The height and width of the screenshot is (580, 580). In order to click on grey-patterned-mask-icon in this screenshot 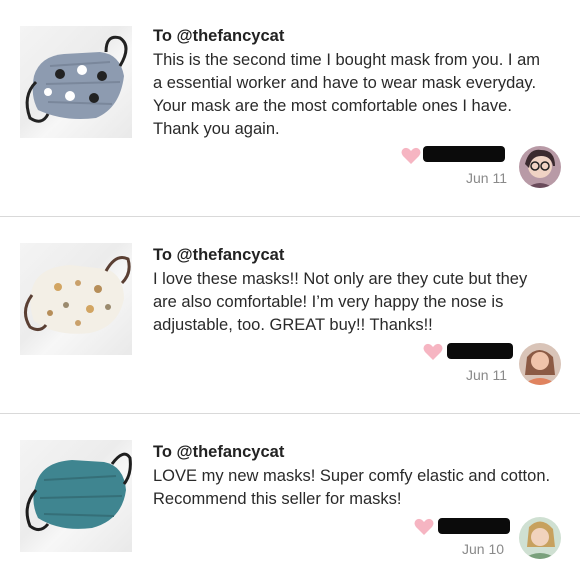, I will do `click(76, 79)`.